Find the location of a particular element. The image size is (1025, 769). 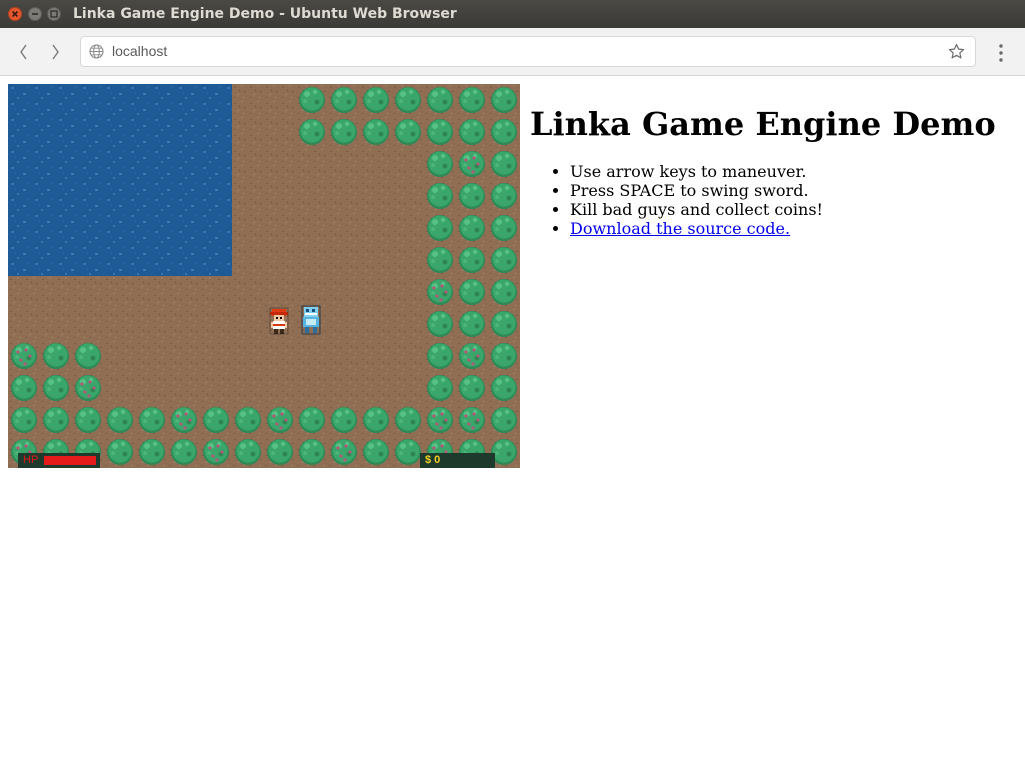

minimize-icon is located at coordinates (35, 14).